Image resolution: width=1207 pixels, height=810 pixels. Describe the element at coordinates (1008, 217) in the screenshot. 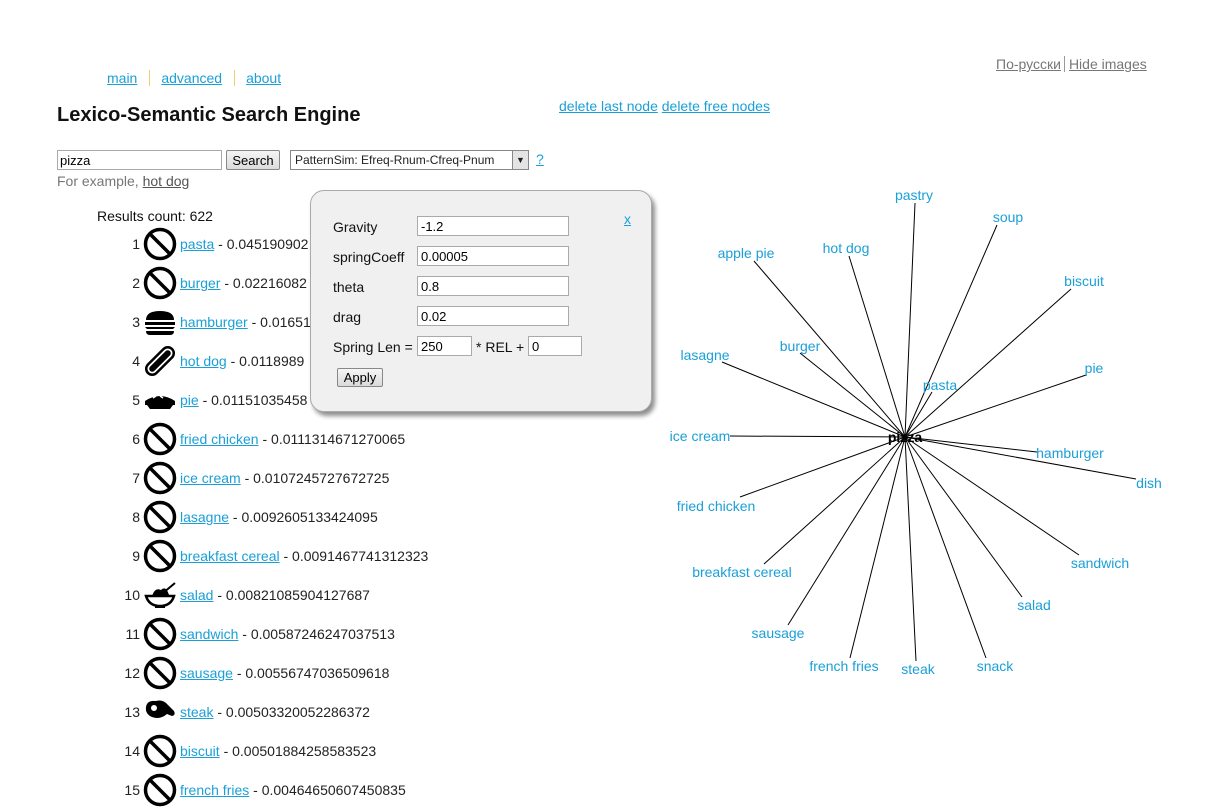

I see `graph-node: soup` at that location.